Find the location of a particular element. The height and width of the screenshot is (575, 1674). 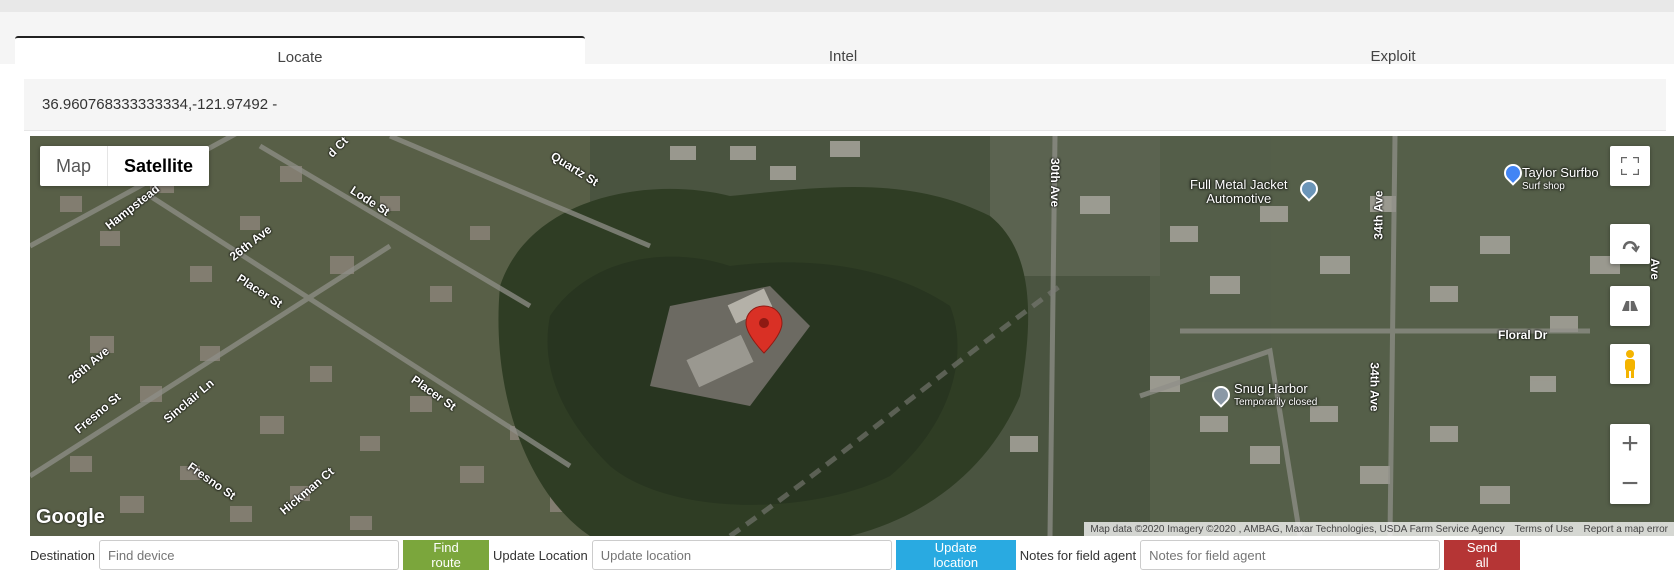

report-map-error-link: Report a map error is located at coordinates (1626, 529).